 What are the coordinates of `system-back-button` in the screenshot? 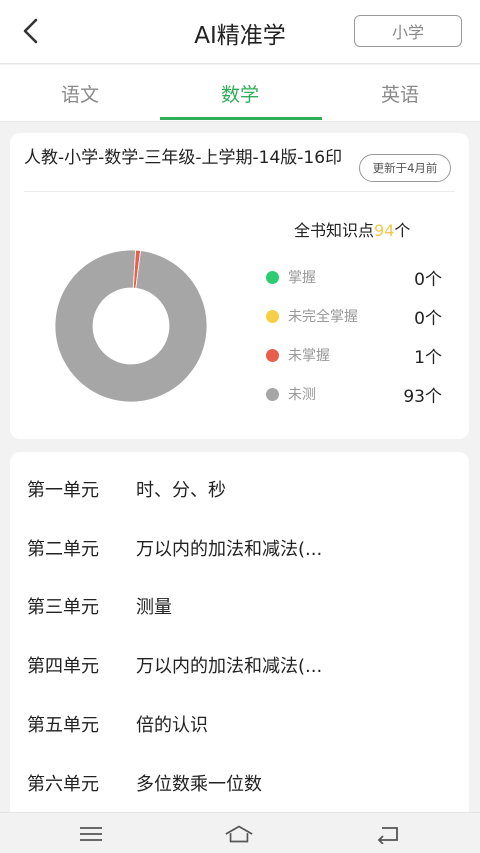 It's located at (388, 834).